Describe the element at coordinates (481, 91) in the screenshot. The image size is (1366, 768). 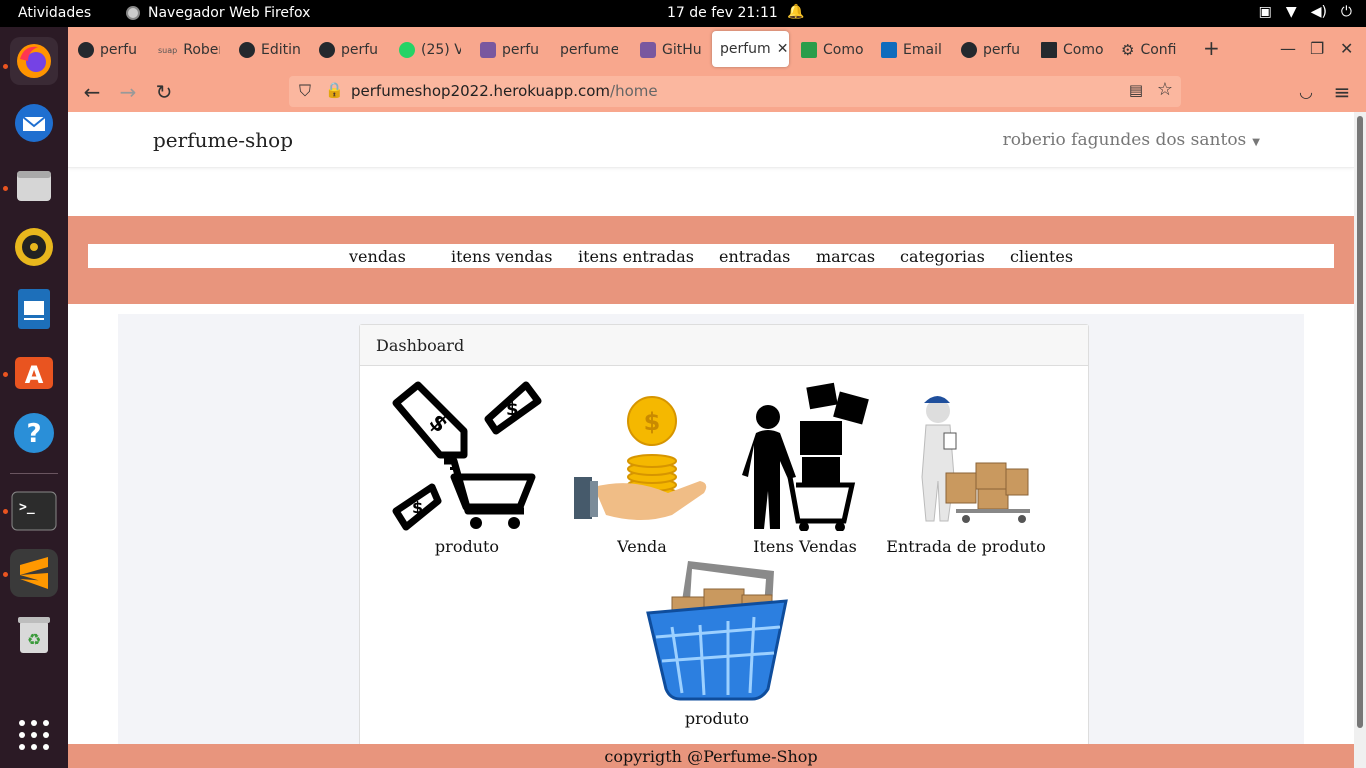
I see `url-host: perfumeshop2022.herokuapp.com` at that location.